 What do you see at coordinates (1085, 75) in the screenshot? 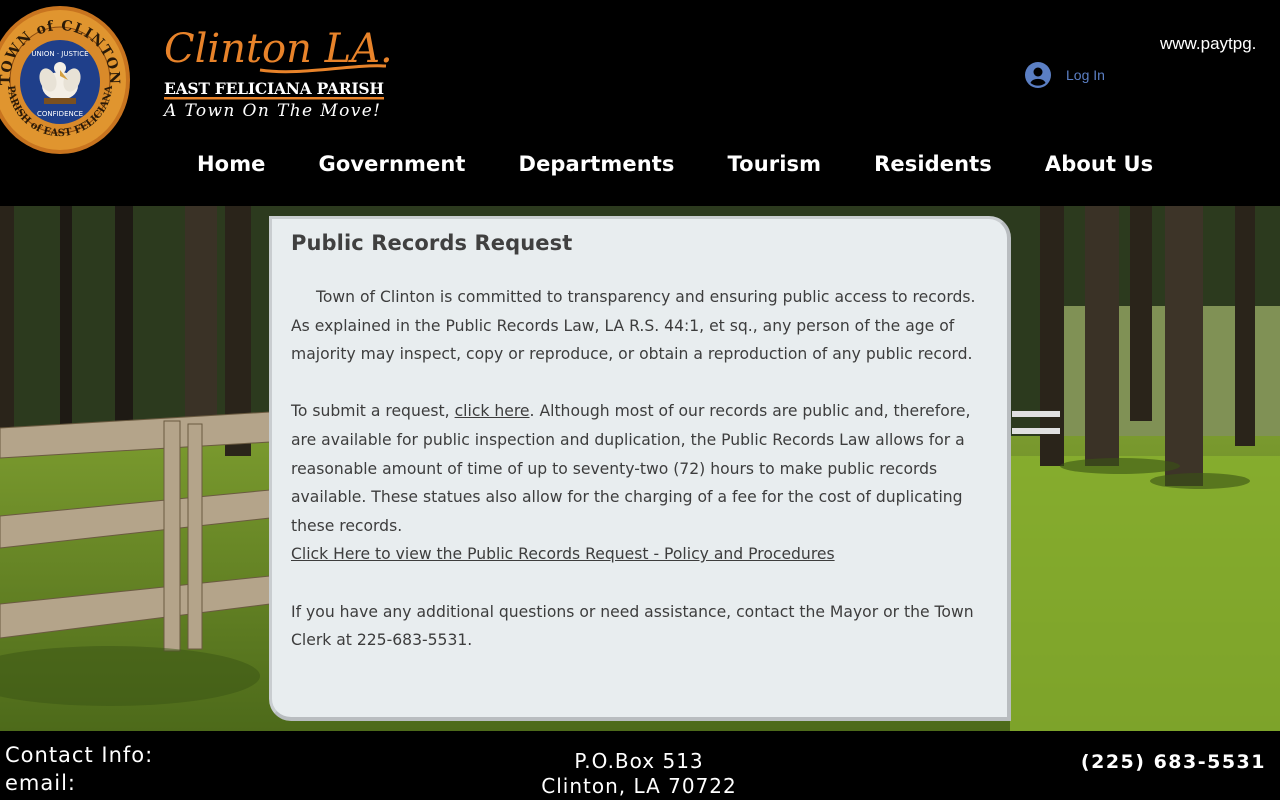
I see `login-label: Log In` at bounding box center [1085, 75].